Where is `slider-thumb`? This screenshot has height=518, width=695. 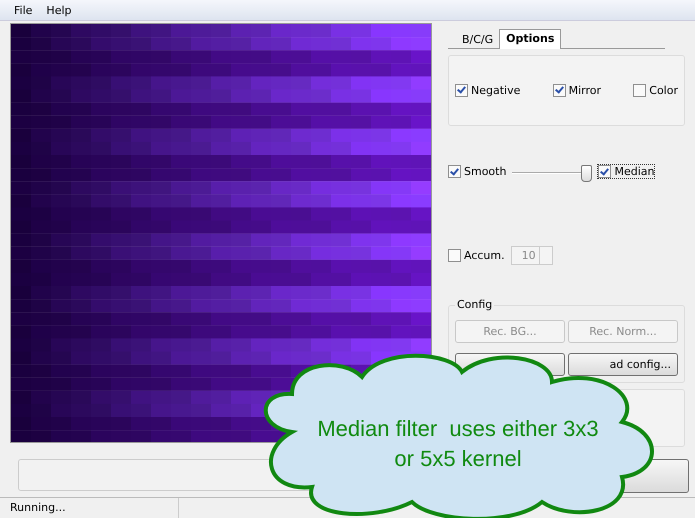
slider-thumb is located at coordinates (586, 173).